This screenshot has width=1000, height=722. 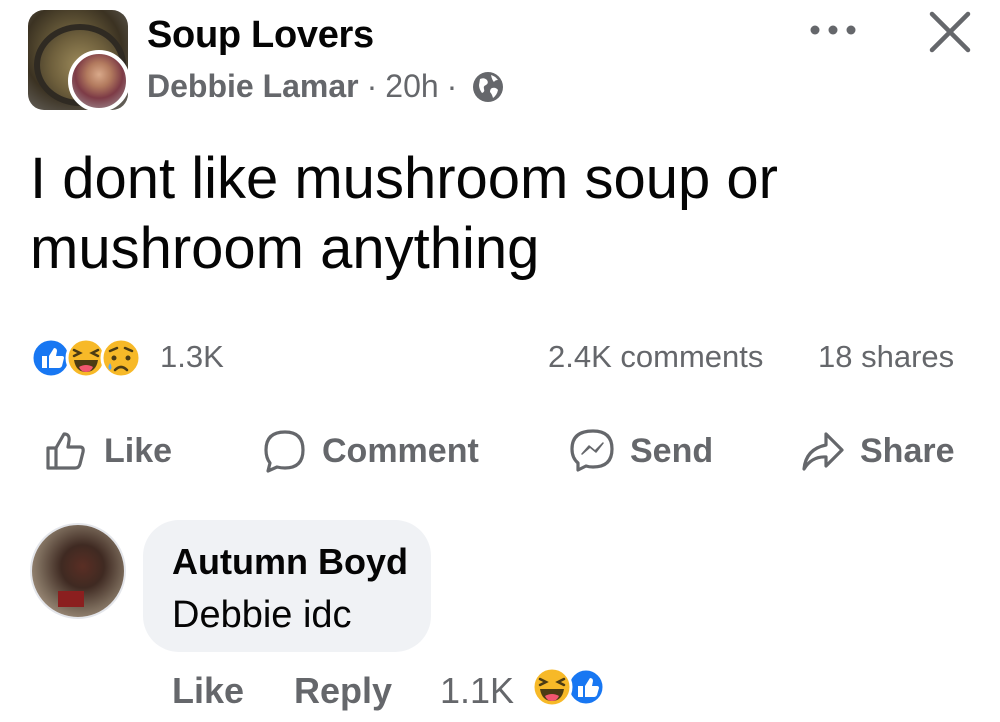 I want to click on thumbs-up-icon, so click(x=65, y=451).